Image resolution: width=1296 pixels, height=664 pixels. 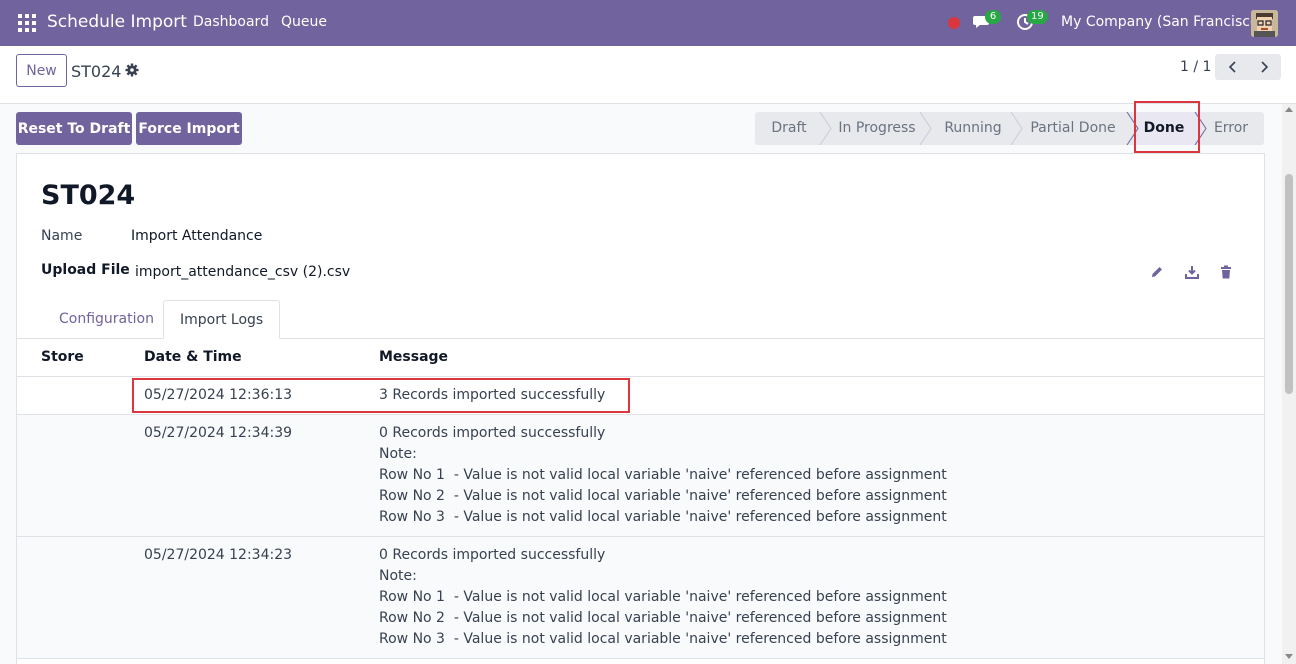 I want to click on stage-error: Error, so click(x=1231, y=128).